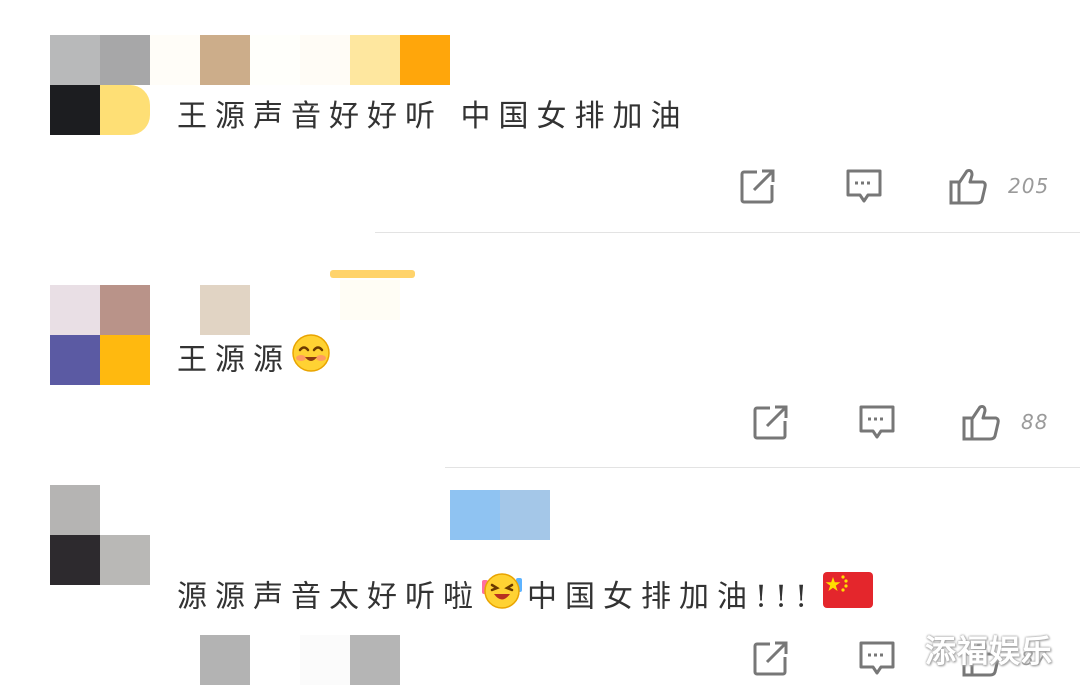  I want to click on comment-text-part-1: 源源声音太好听啦, so click(329, 597).